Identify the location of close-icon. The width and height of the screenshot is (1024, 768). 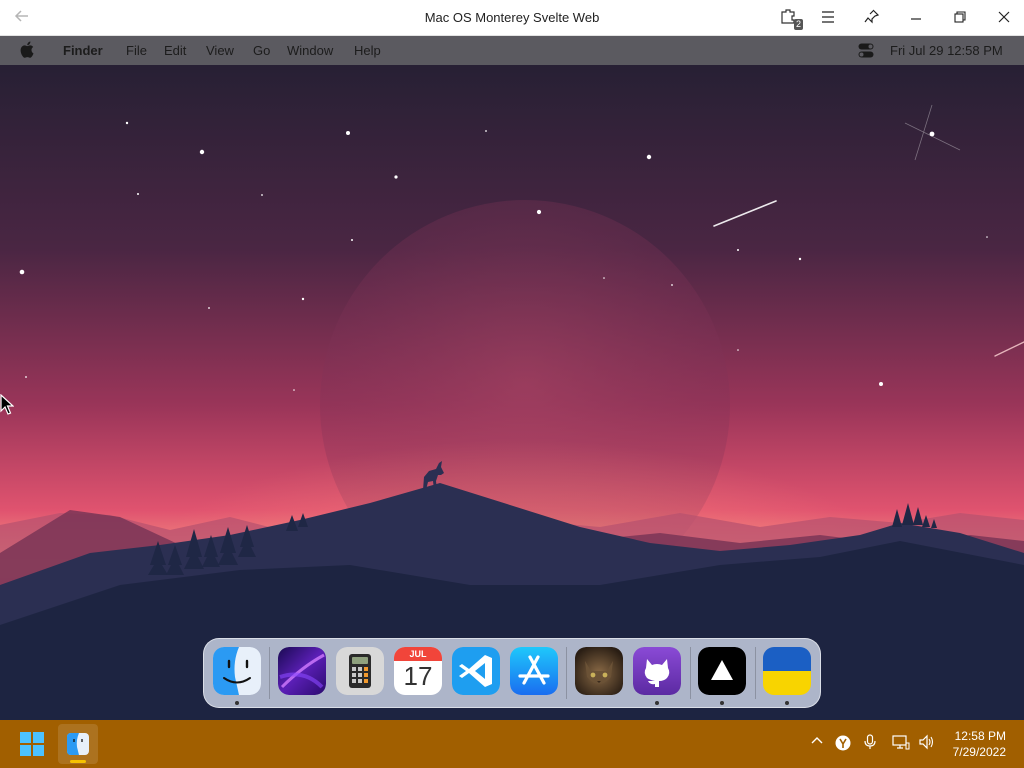
(1004, 18).